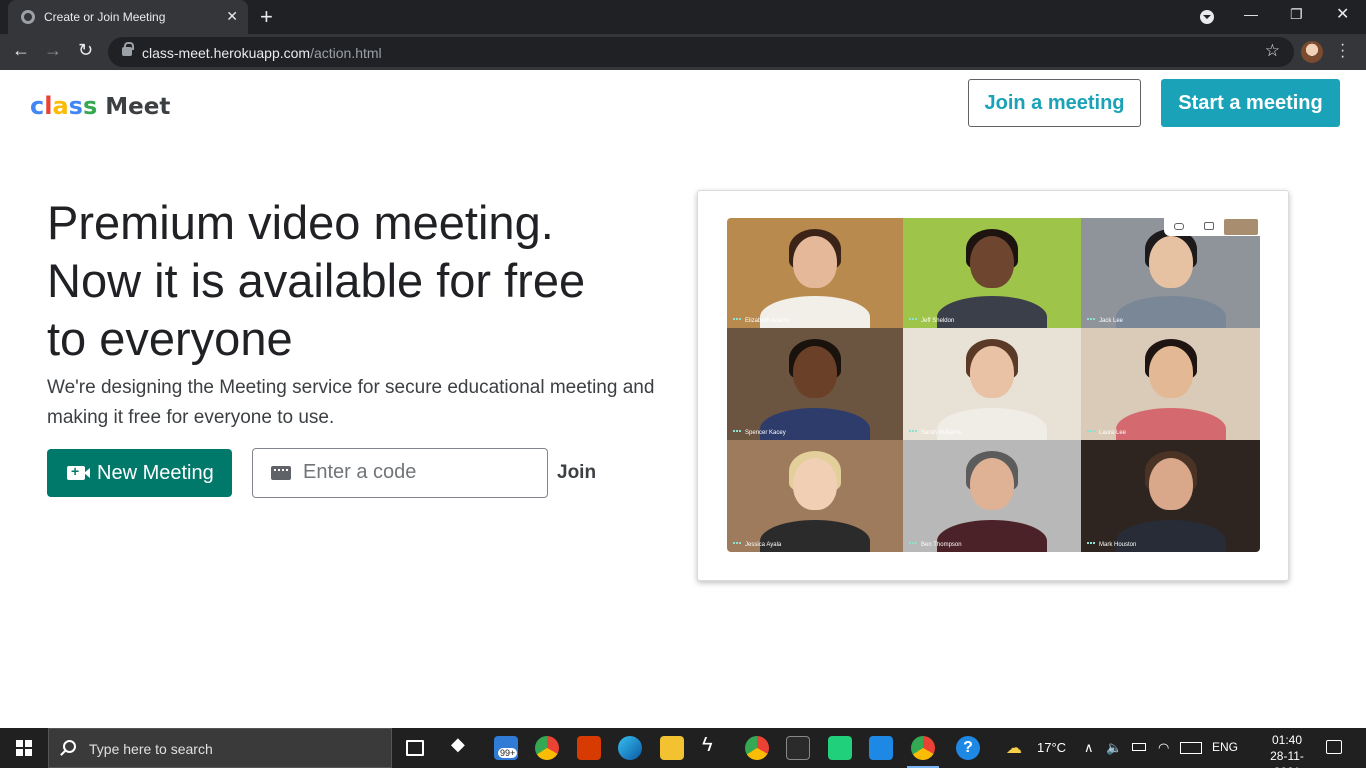 This screenshot has height=780, width=1366. Describe the element at coordinates (37, 106) in the screenshot. I see `logo-letter: c` at that location.